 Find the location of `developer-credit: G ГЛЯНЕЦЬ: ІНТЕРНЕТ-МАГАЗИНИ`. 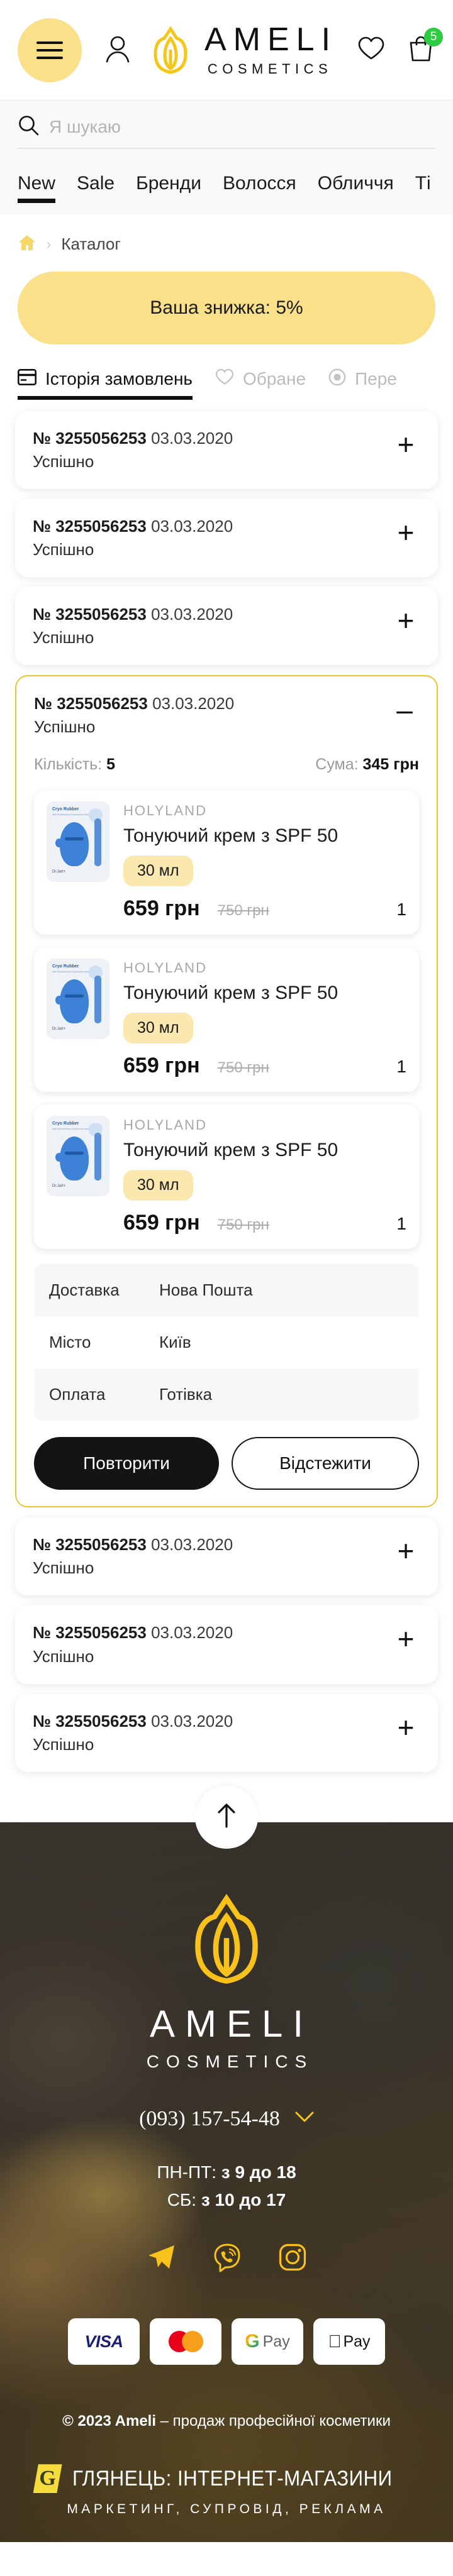

developer-credit: G ГЛЯНЕЦЬ: ІНТЕРНЕТ-МАГАЗИНИ is located at coordinates (226, 2479).